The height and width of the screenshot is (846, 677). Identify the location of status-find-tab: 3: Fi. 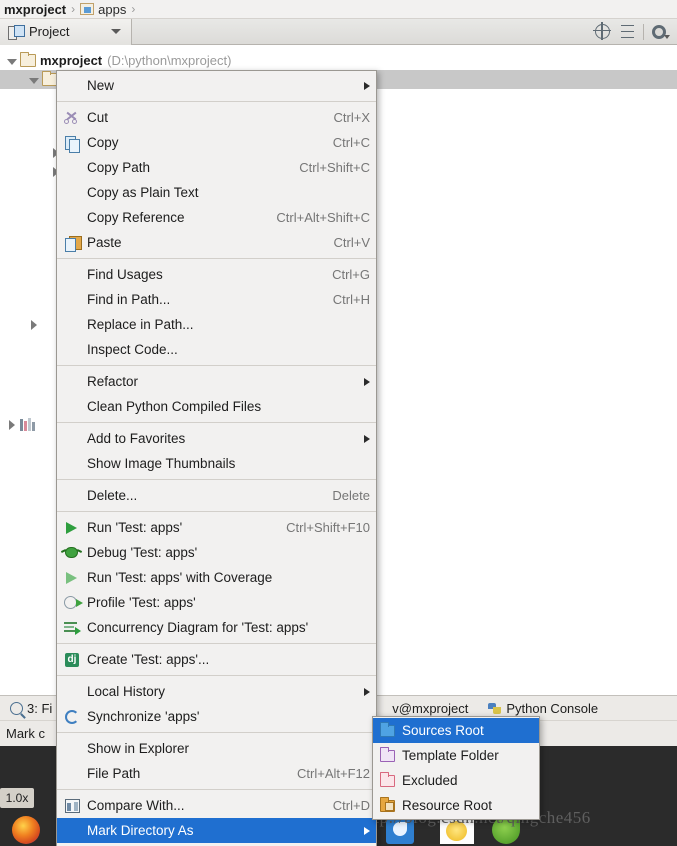
(31, 708).